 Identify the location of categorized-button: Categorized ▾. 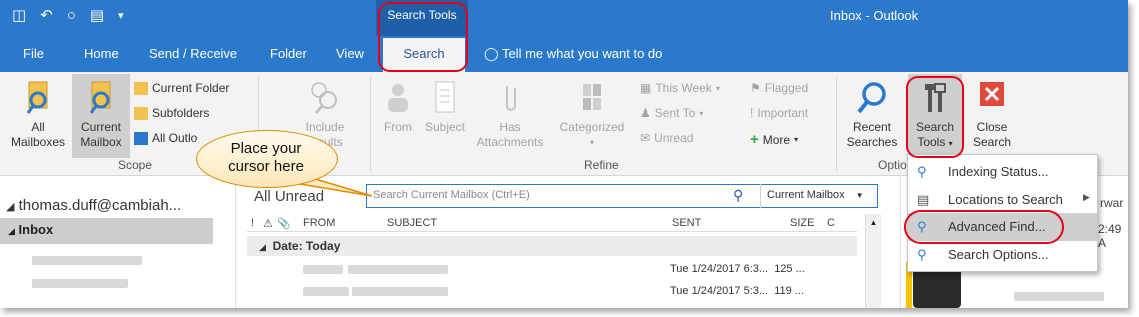
(592, 115).